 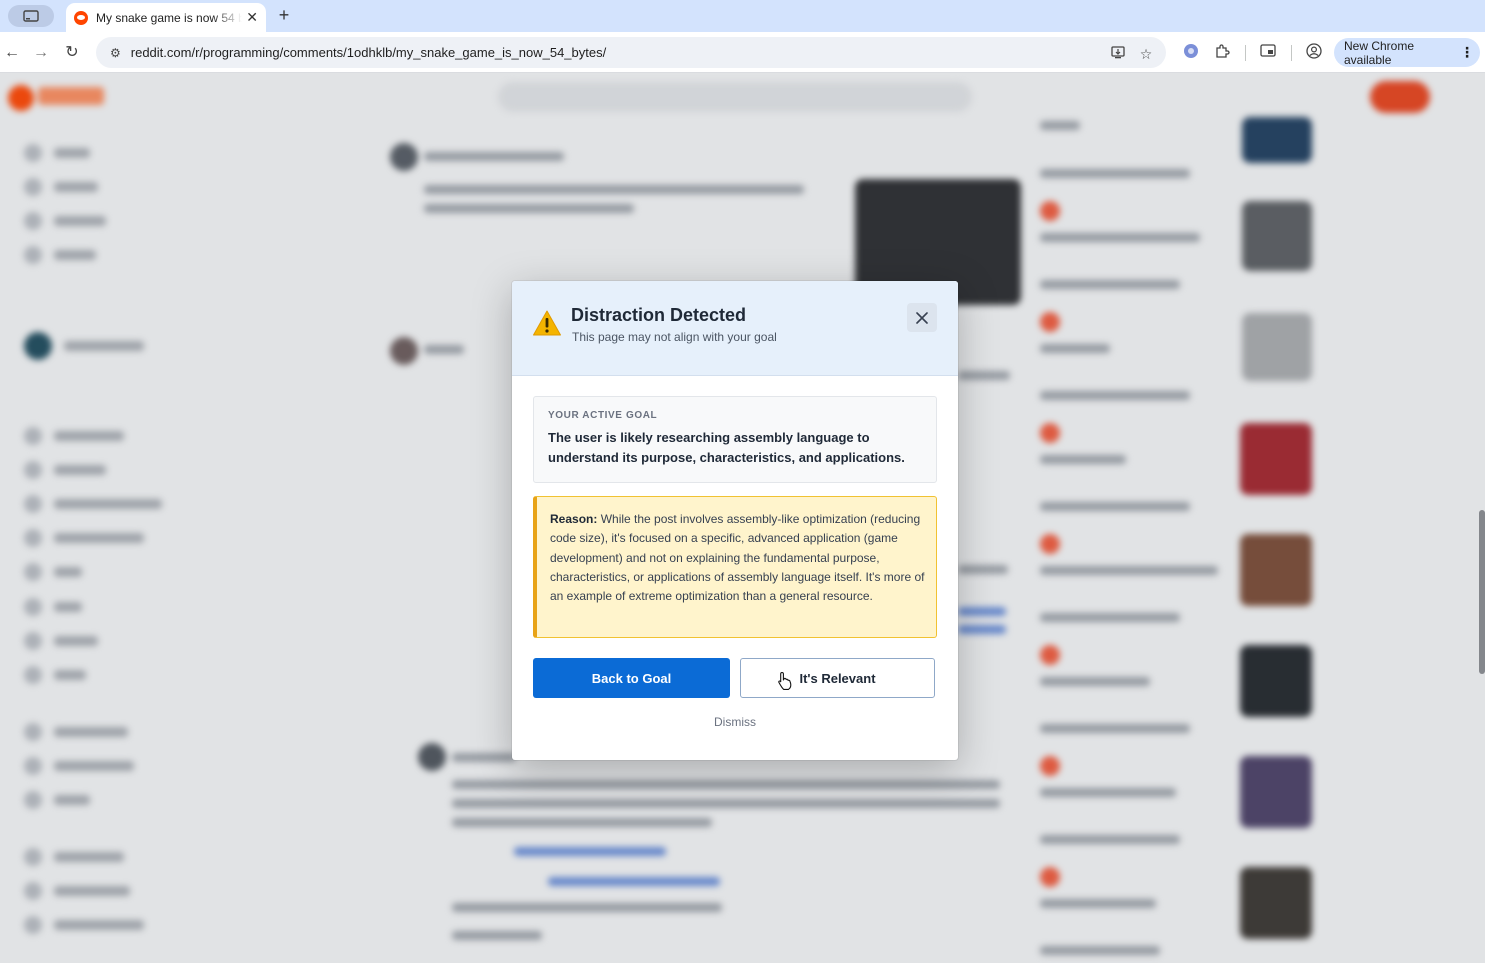 I want to click on tab-title: My snake game is now 54 bytes, so click(x=169, y=17).